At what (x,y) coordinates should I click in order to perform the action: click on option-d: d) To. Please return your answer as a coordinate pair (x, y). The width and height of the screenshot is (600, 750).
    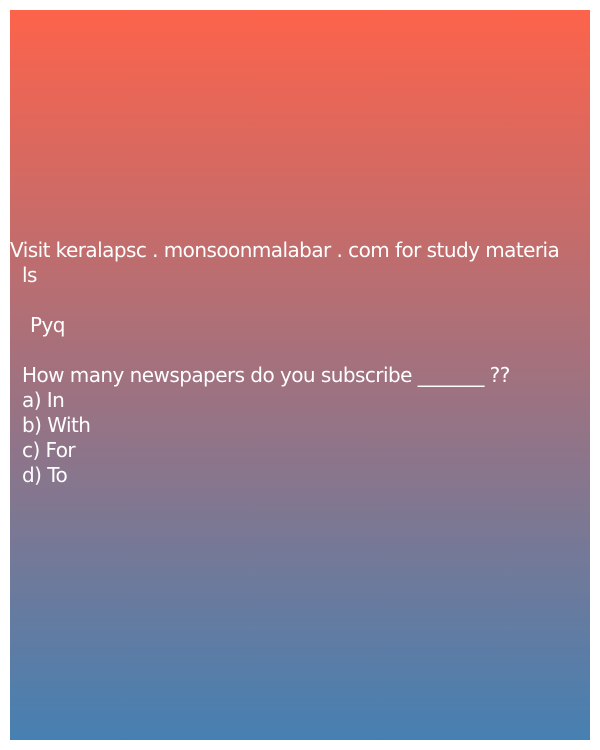
    Looking at the image, I should click on (45, 475).